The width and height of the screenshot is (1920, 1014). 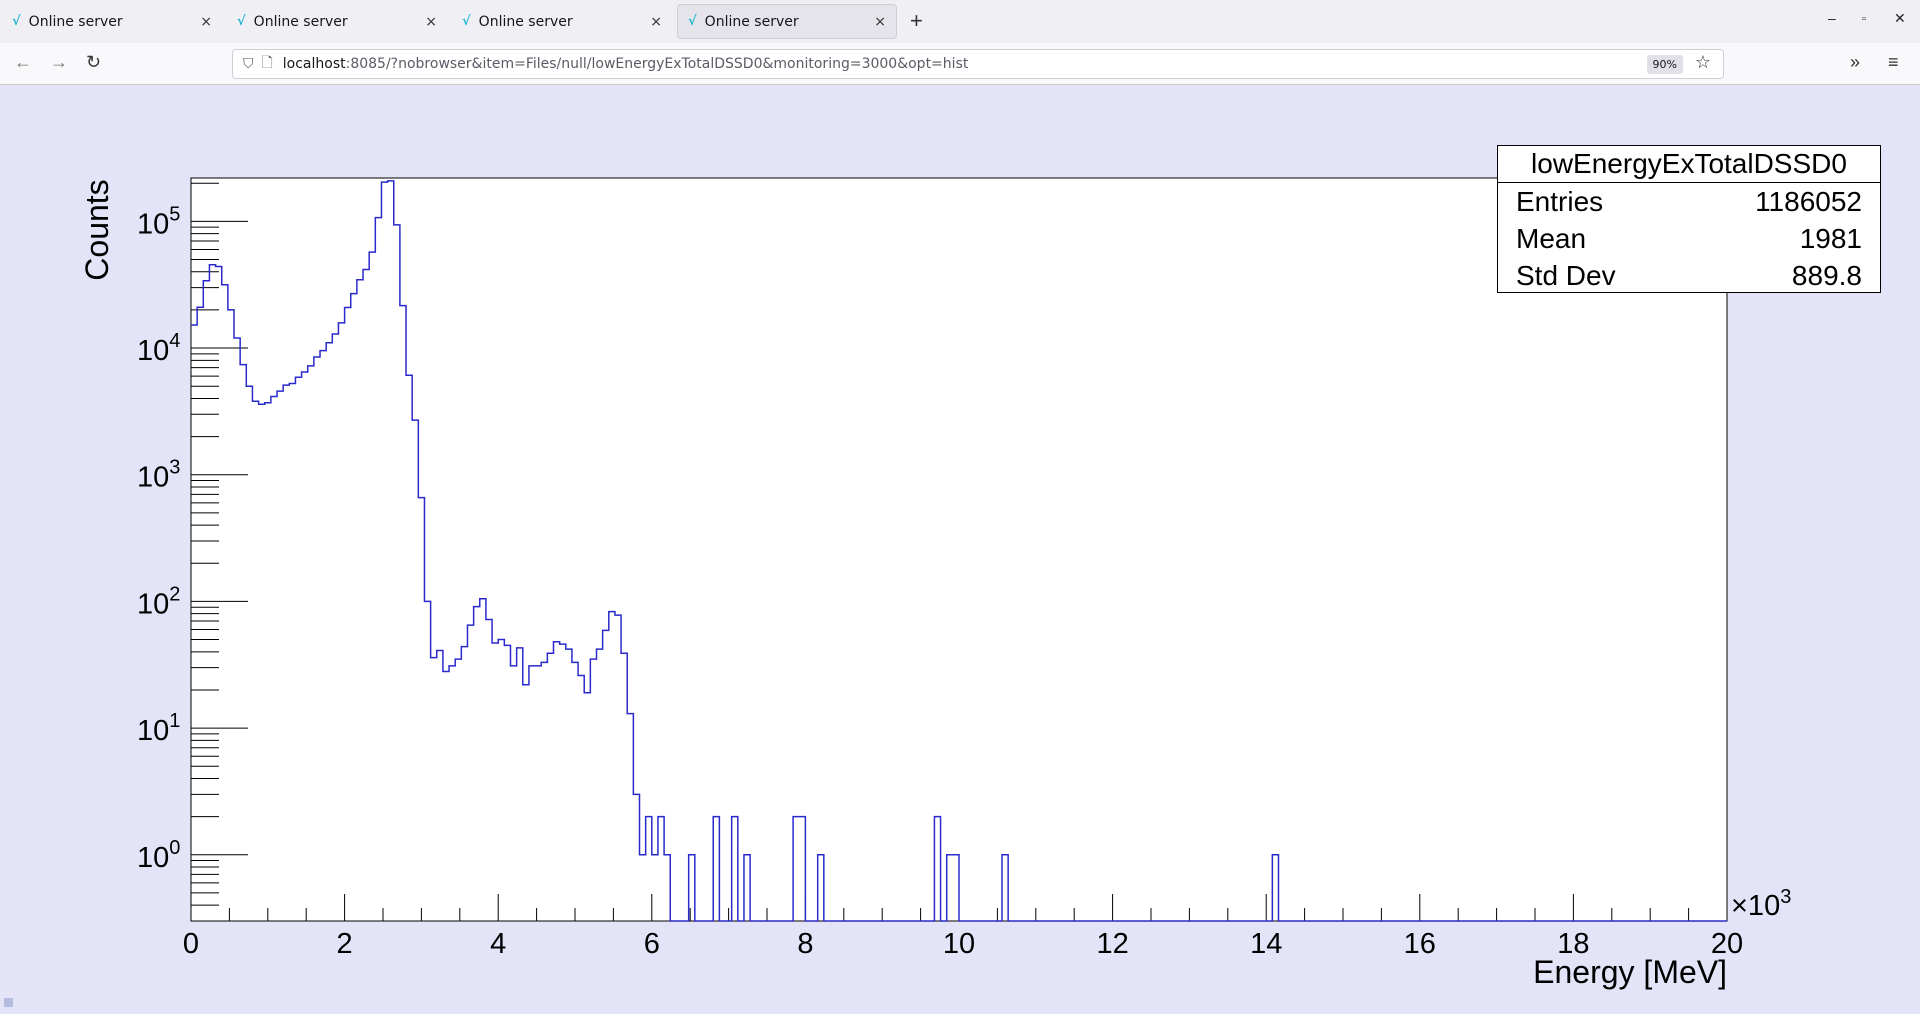 What do you see at coordinates (314, 64) in the screenshot?
I see `url-host: localhost` at bounding box center [314, 64].